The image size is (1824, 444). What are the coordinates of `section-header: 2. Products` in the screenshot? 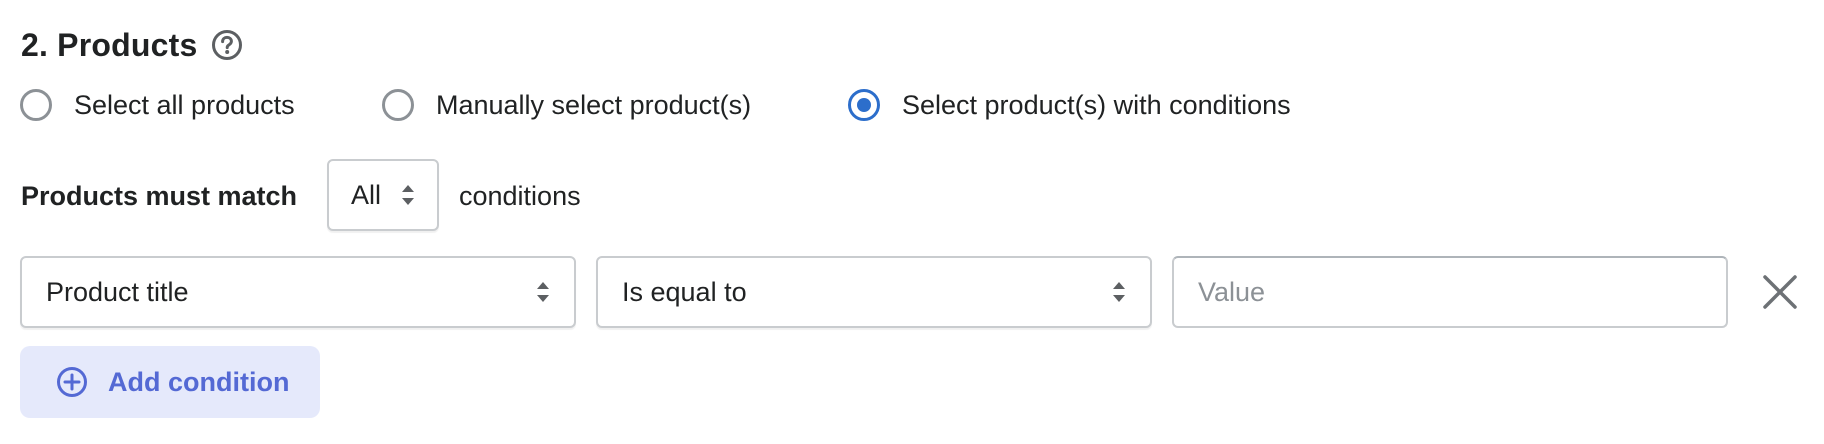 It's located at (132, 45).